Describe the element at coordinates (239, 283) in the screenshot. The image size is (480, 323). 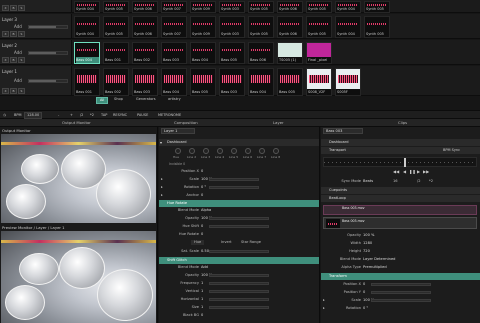
I see `frequency-slider` at that location.